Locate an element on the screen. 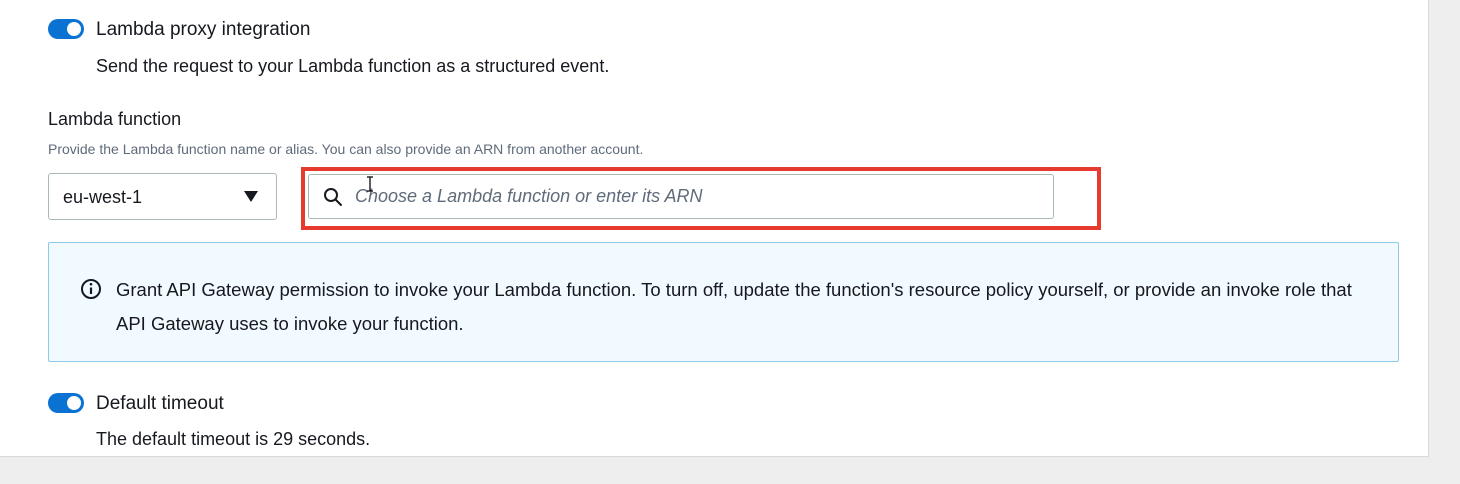 The width and height of the screenshot is (1460, 484). default-timeout-description: The default timeout is 29 seconds. is located at coordinates (233, 439).